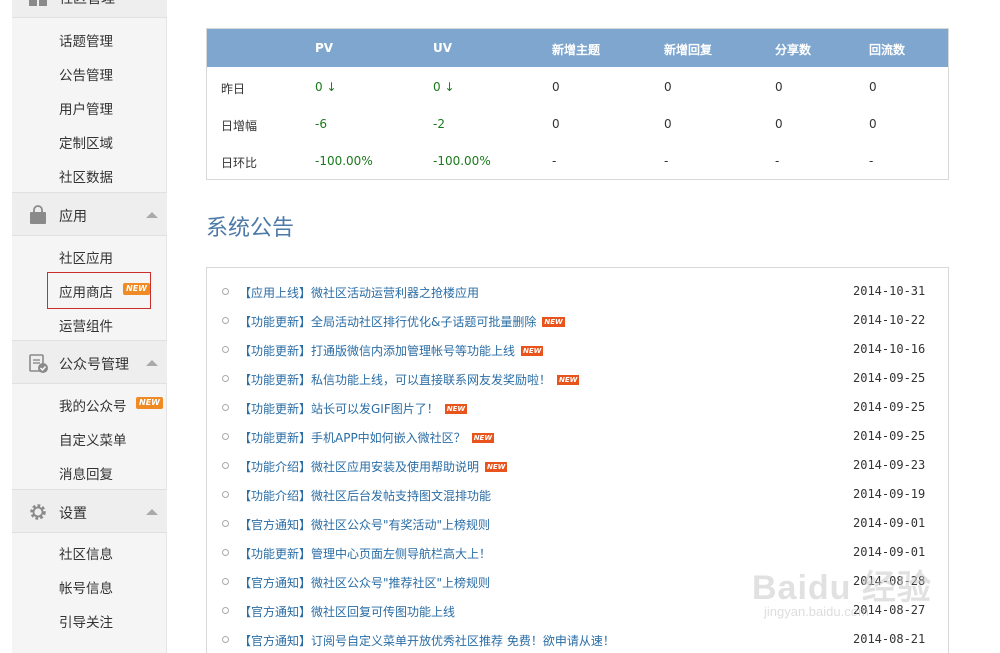 The image size is (1000, 653). What do you see at coordinates (577, 294) in the screenshot?
I see `list-item: 【应用上线】微社区活动运营利器之抢楼应用 2014-10-31` at bounding box center [577, 294].